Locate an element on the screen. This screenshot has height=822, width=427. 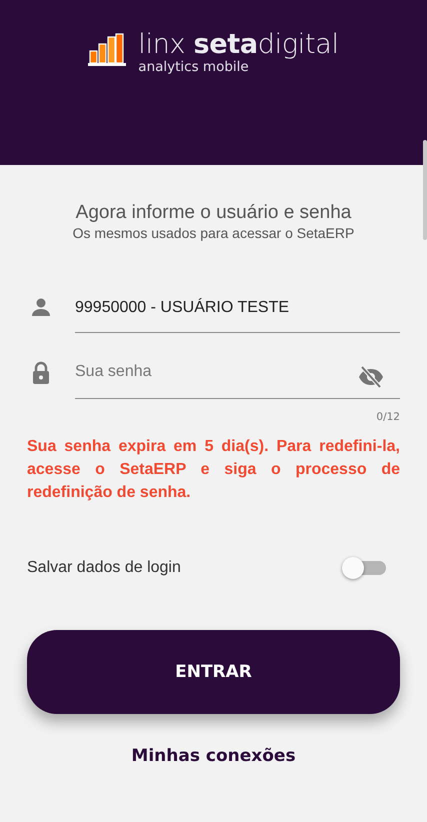
bar-chart-icon is located at coordinates (107, 50).